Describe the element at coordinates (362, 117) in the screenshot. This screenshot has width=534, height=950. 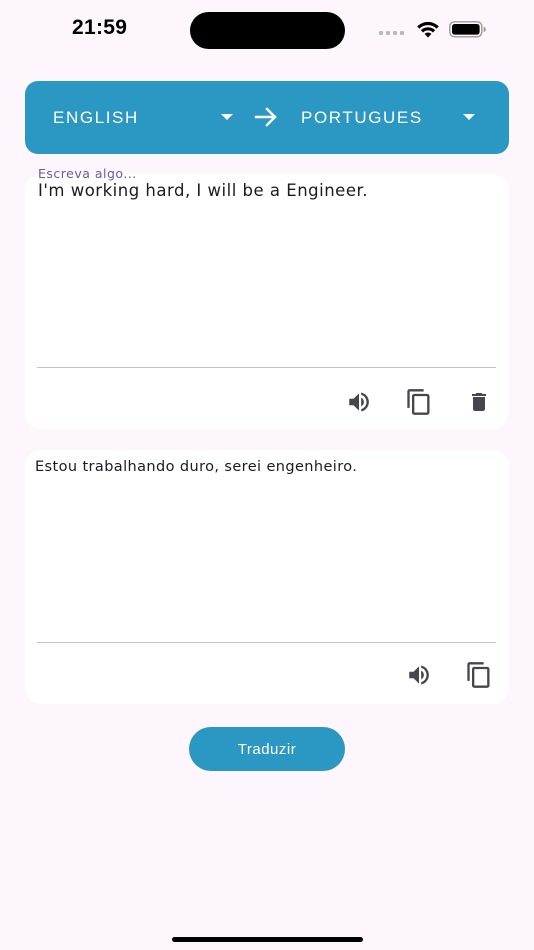
I see `target-language-label: PORTUGUES` at that location.